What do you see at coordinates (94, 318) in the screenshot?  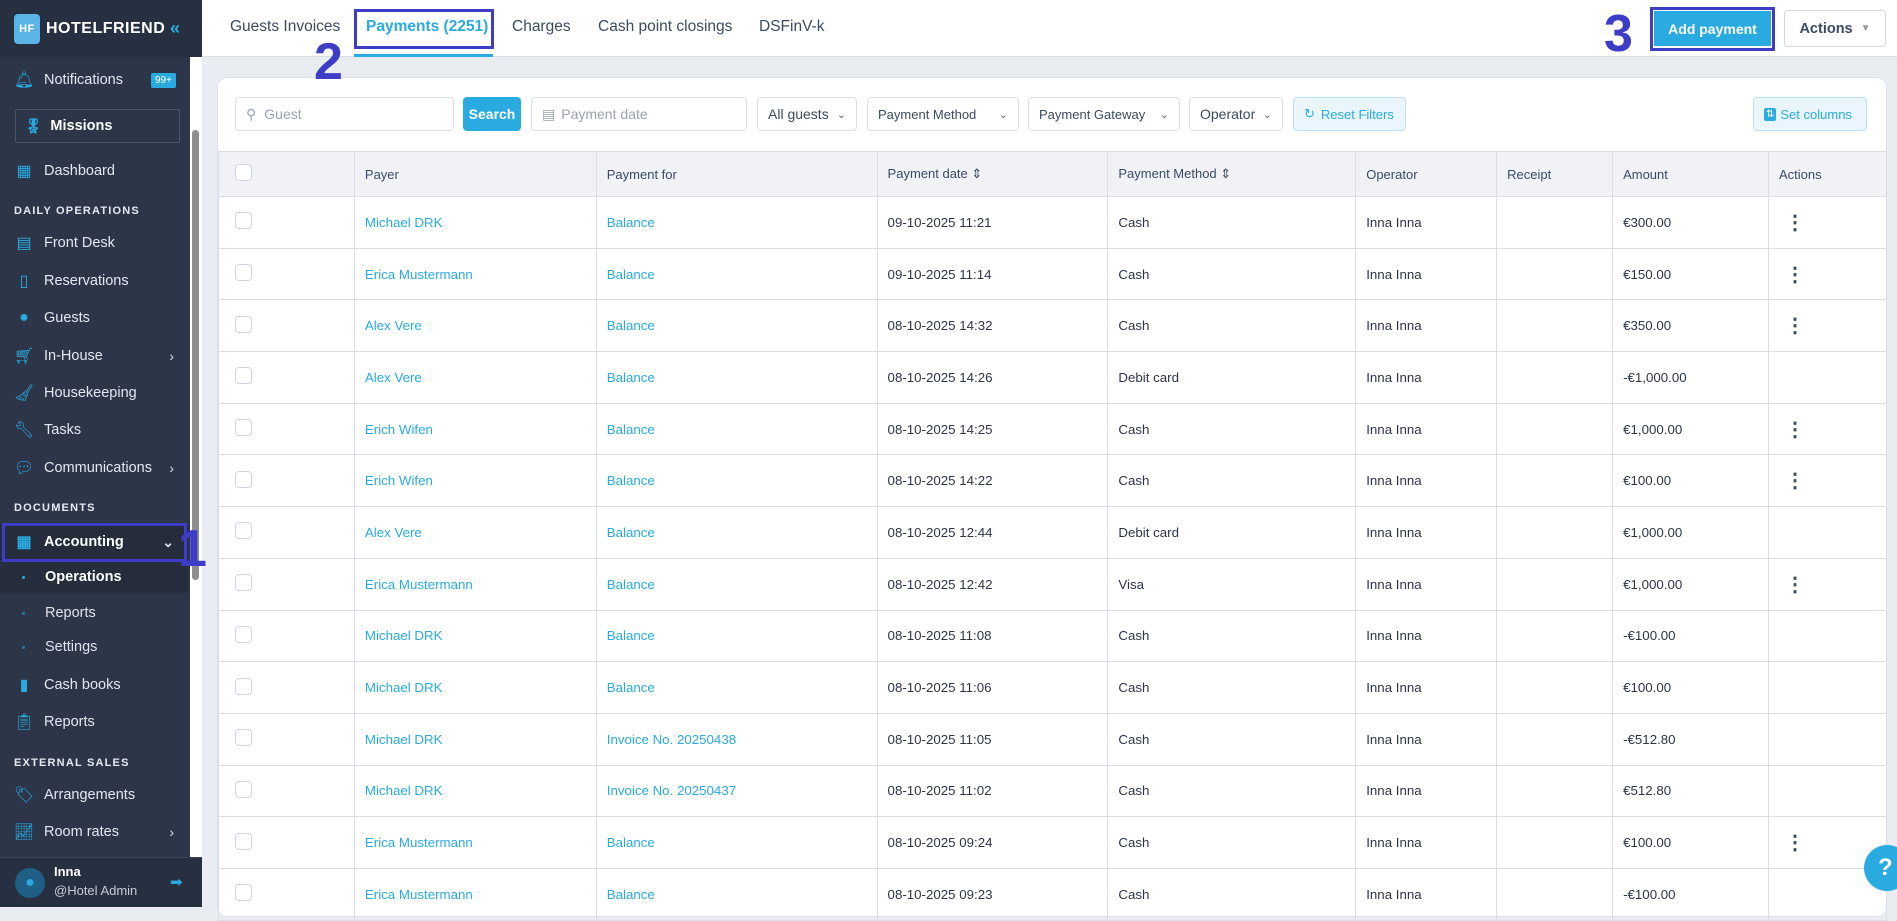 I see `sidebar-item-guests: ● Guests` at bounding box center [94, 318].